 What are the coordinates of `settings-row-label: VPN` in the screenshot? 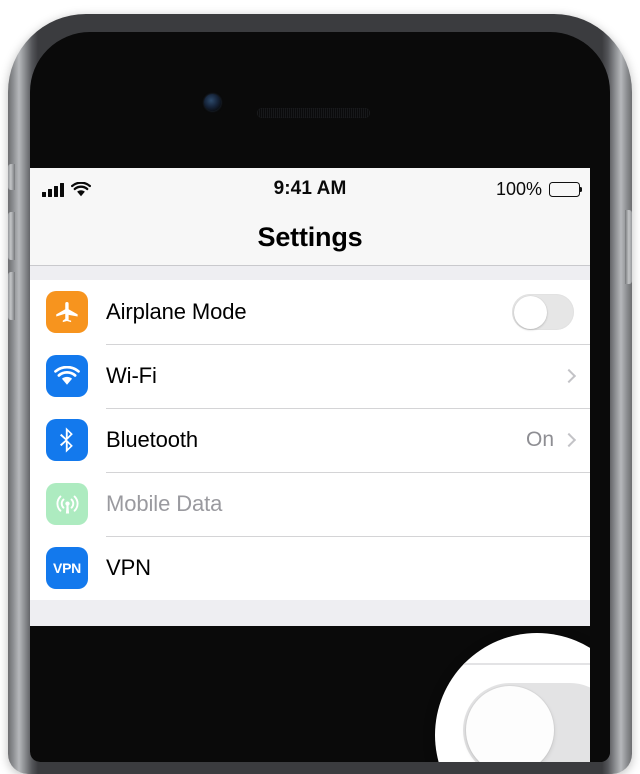 It's located at (128, 567).